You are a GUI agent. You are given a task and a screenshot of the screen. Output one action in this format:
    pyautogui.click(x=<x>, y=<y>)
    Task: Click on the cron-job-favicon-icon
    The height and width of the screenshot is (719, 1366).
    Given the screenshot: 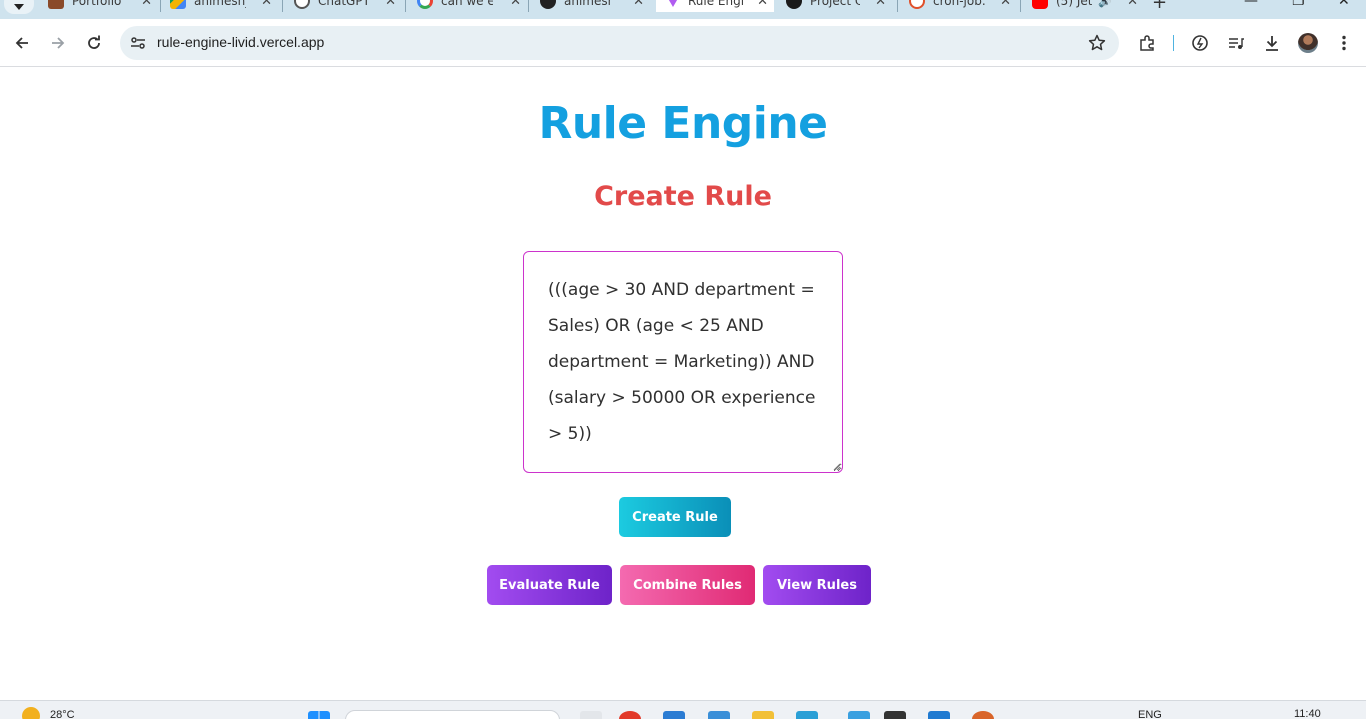 What is the action you would take?
    pyautogui.click(x=917, y=4)
    